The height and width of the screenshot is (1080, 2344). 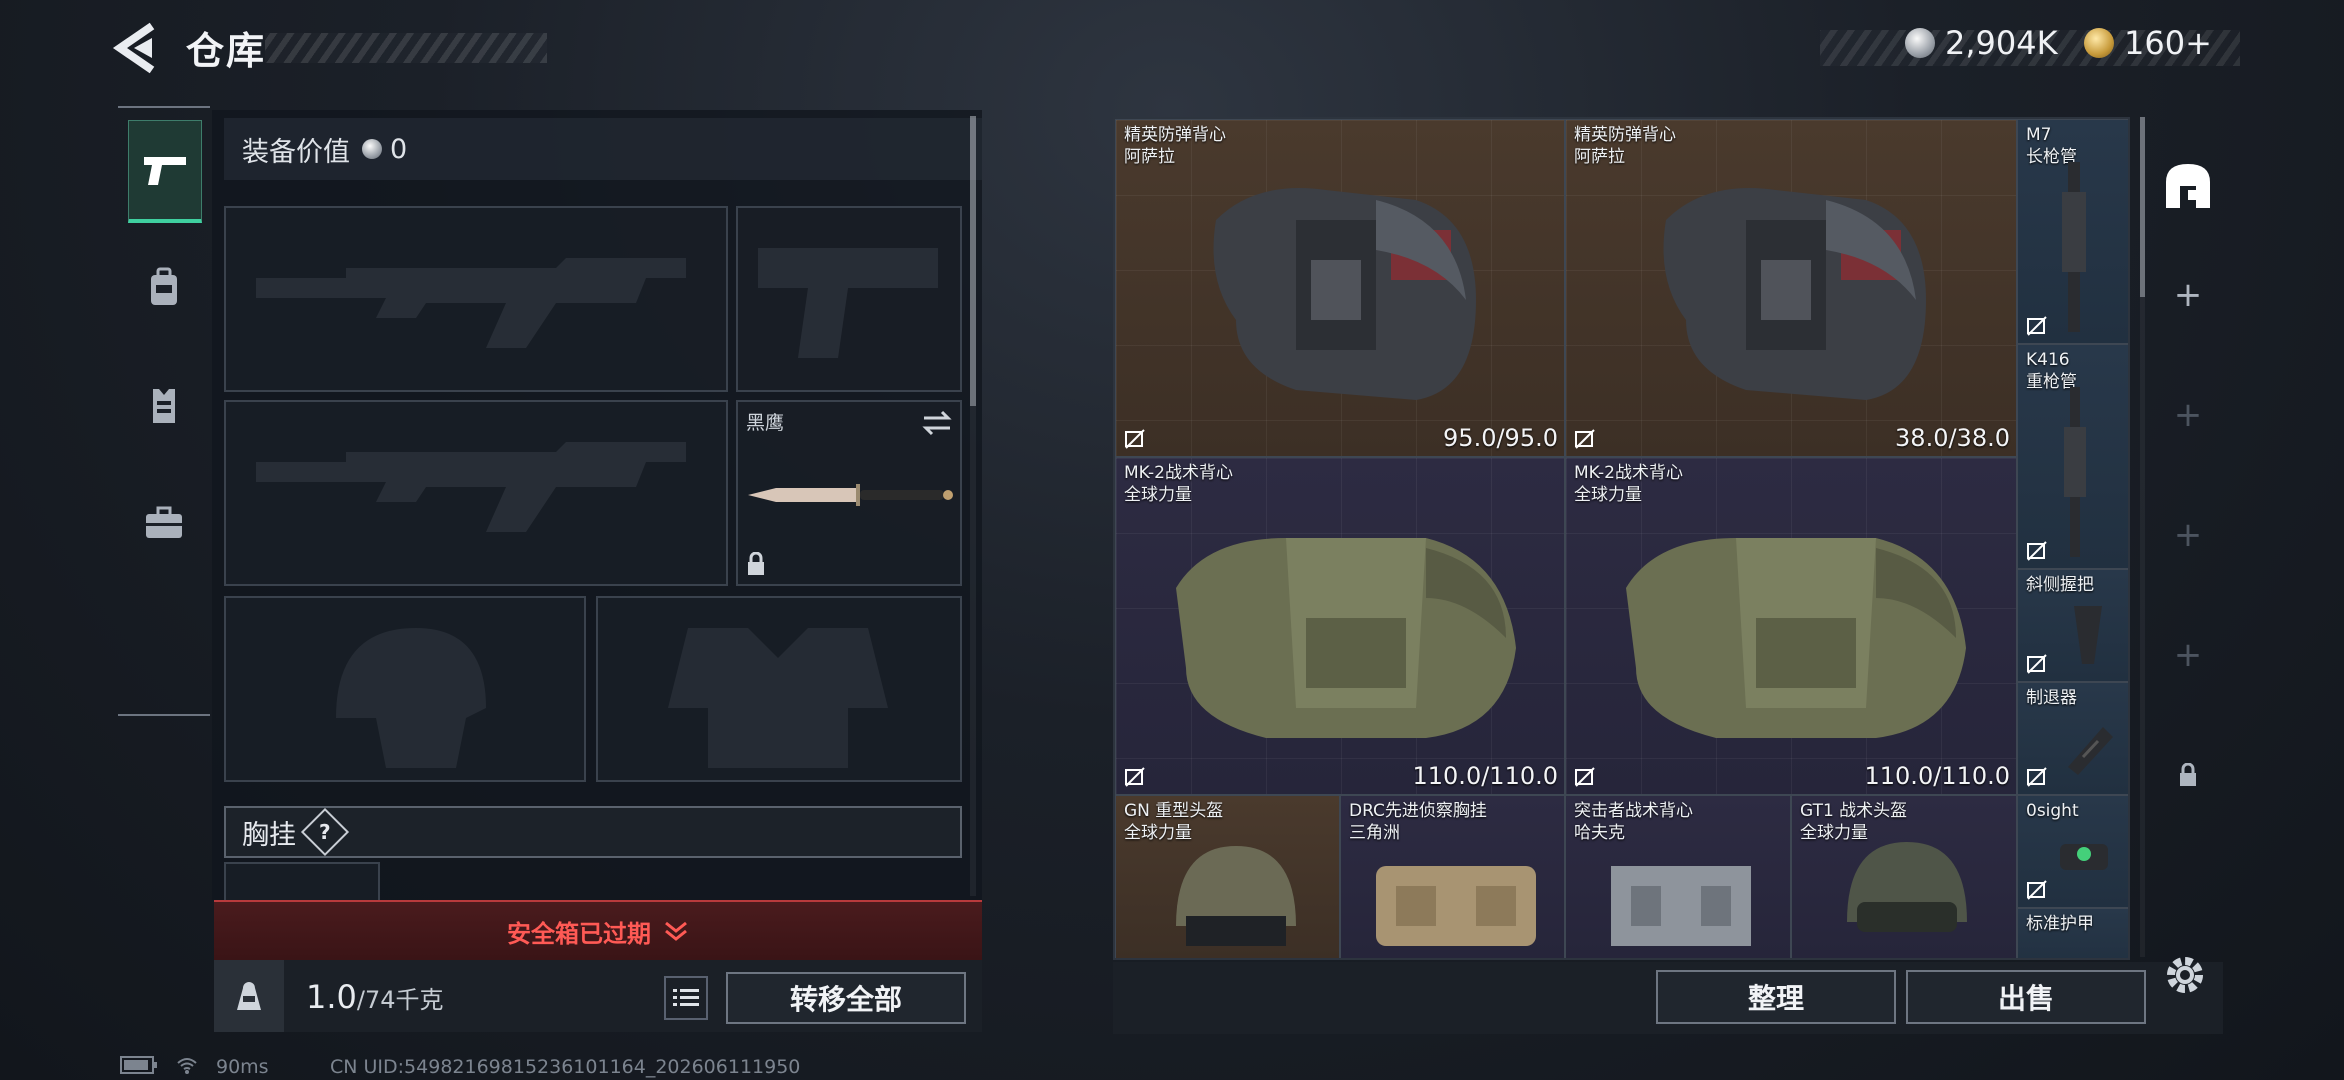 What do you see at coordinates (476, 299) in the screenshot?
I see `primary-weapon-slot` at bounding box center [476, 299].